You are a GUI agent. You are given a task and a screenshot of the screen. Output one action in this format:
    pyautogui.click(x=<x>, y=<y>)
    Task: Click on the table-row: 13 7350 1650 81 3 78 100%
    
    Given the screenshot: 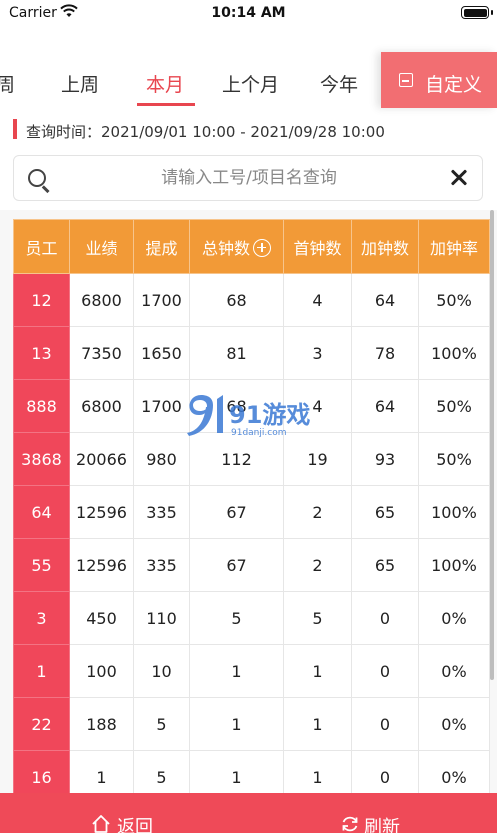 What is the action you would take?
    pyautogui.click(x=251, y=353)
    